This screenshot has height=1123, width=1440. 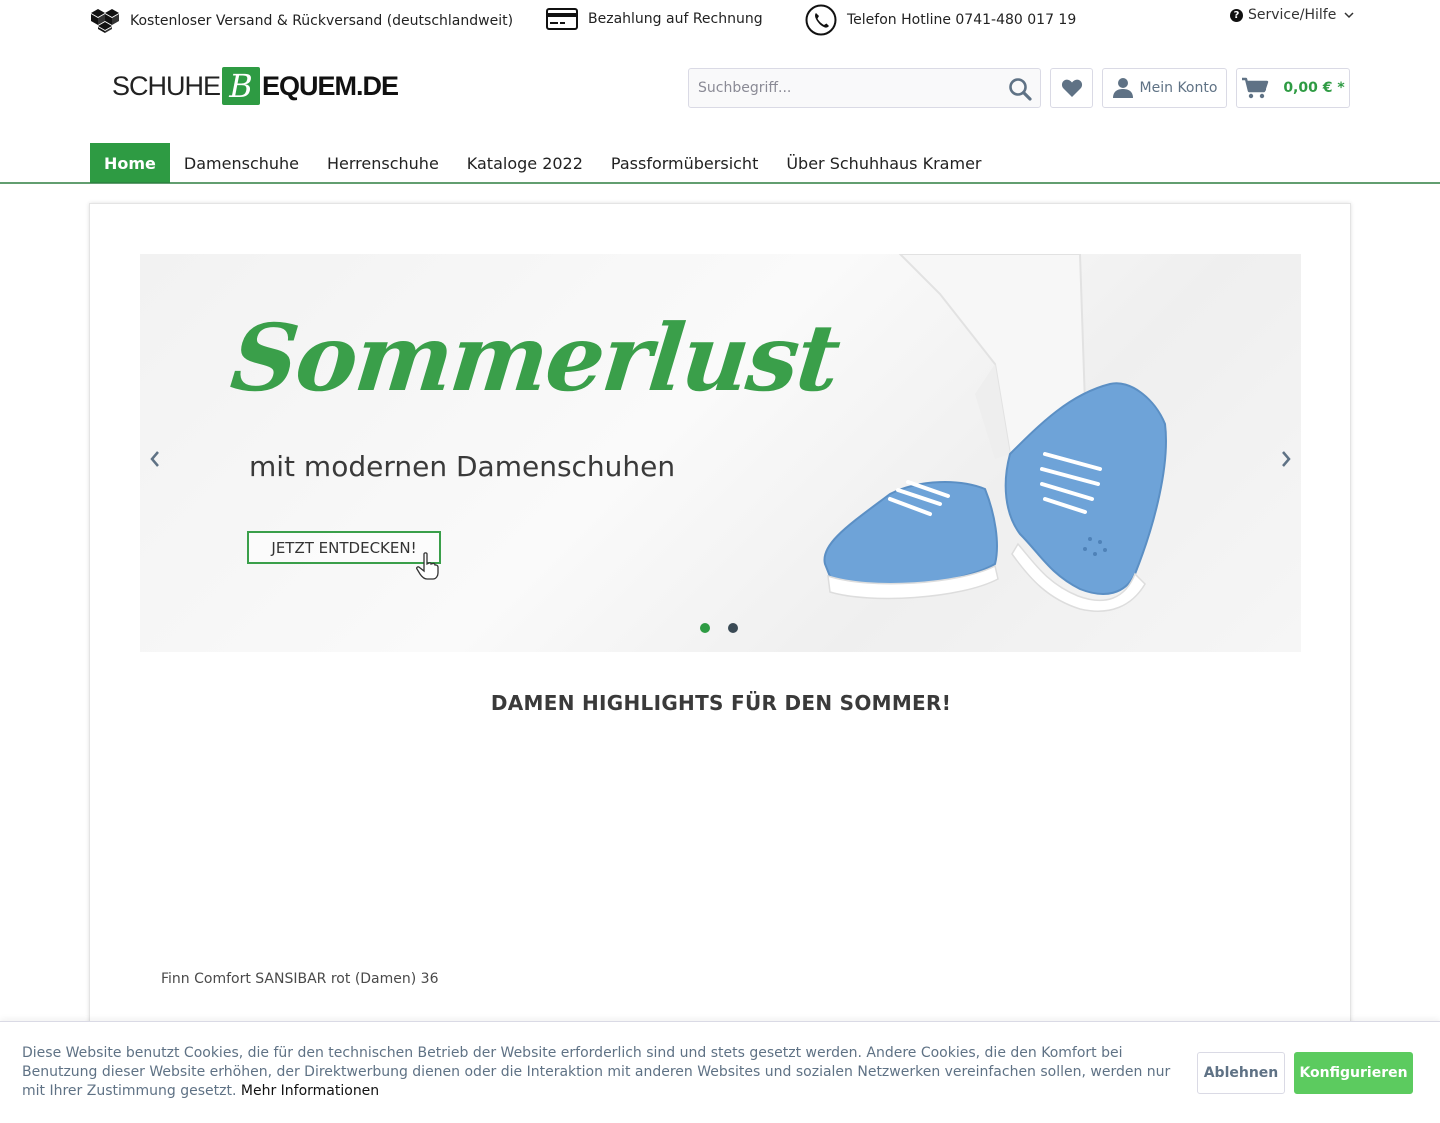 I want to click on chevron-left-icon, so click(x=154, y=459).